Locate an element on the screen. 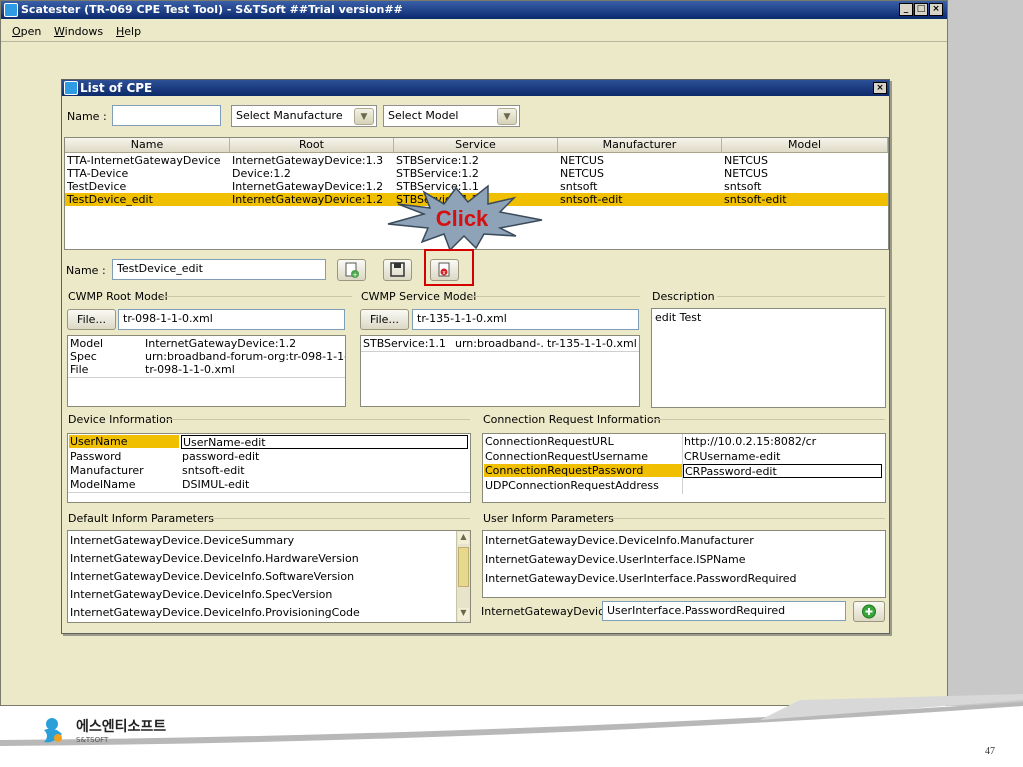 Image resolution: width=1023 pixels, height=767 pixels. root-key-file: File is located at coordinates (79, 369).